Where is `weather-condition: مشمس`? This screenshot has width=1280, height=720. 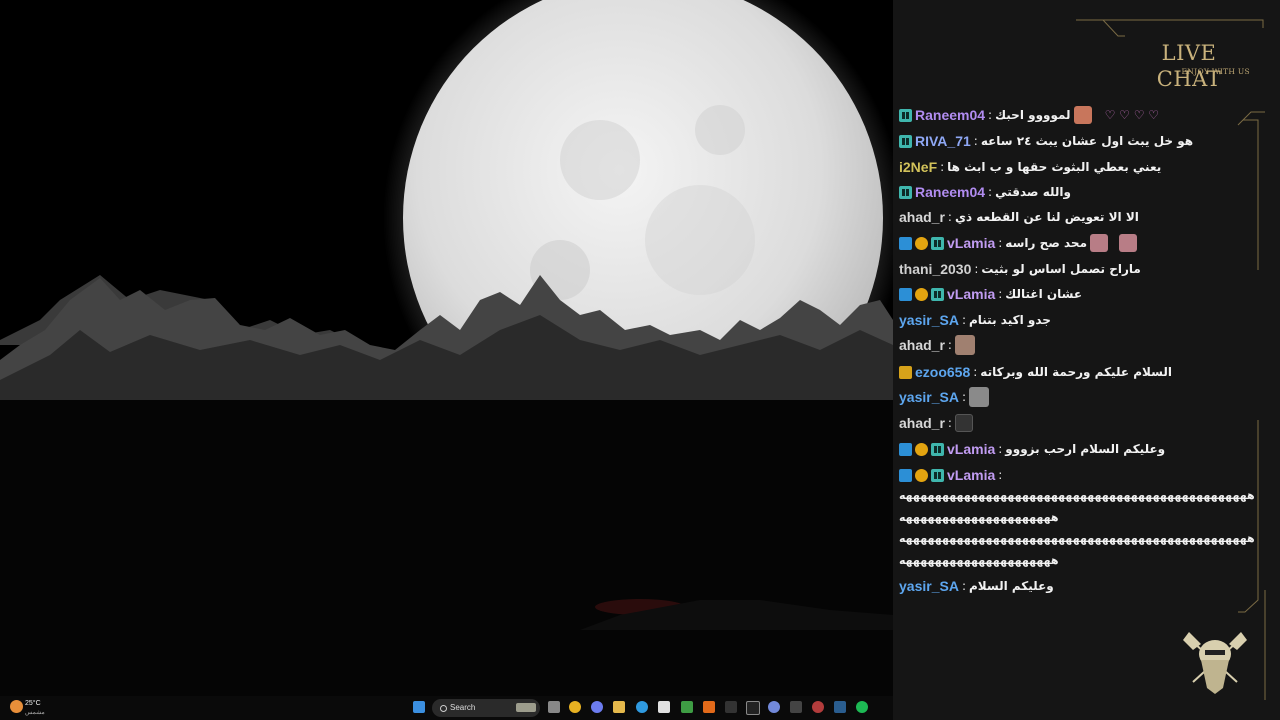
weather-condition: مشمس is located at coordinates (35, 713).